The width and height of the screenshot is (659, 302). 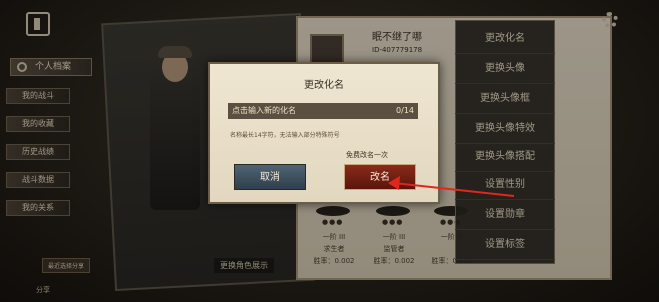 What do you see at coordinates (451, 186) in the screenshot?
I see `annotation-arrow` at bounding box center [451, 186].